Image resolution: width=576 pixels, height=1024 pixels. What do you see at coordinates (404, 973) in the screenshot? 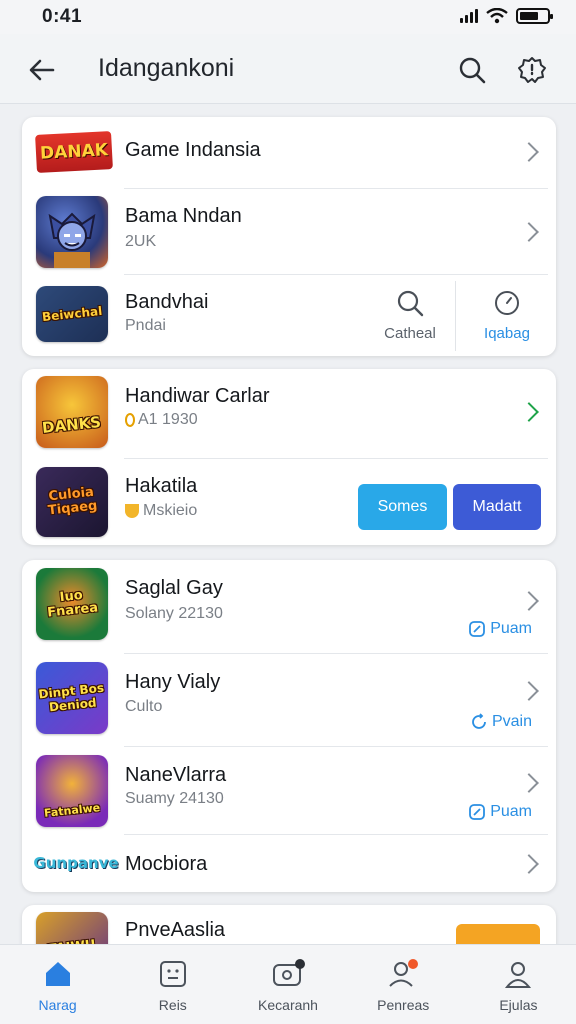
I see `user-notification-icon` at bounding box center [404, 973].